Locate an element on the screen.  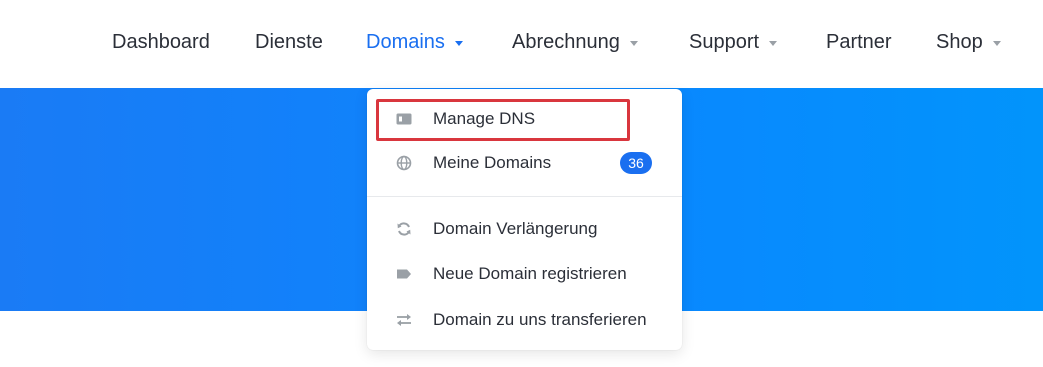
nav-item-dienste: Dienste is located at coordinates (289, 42).